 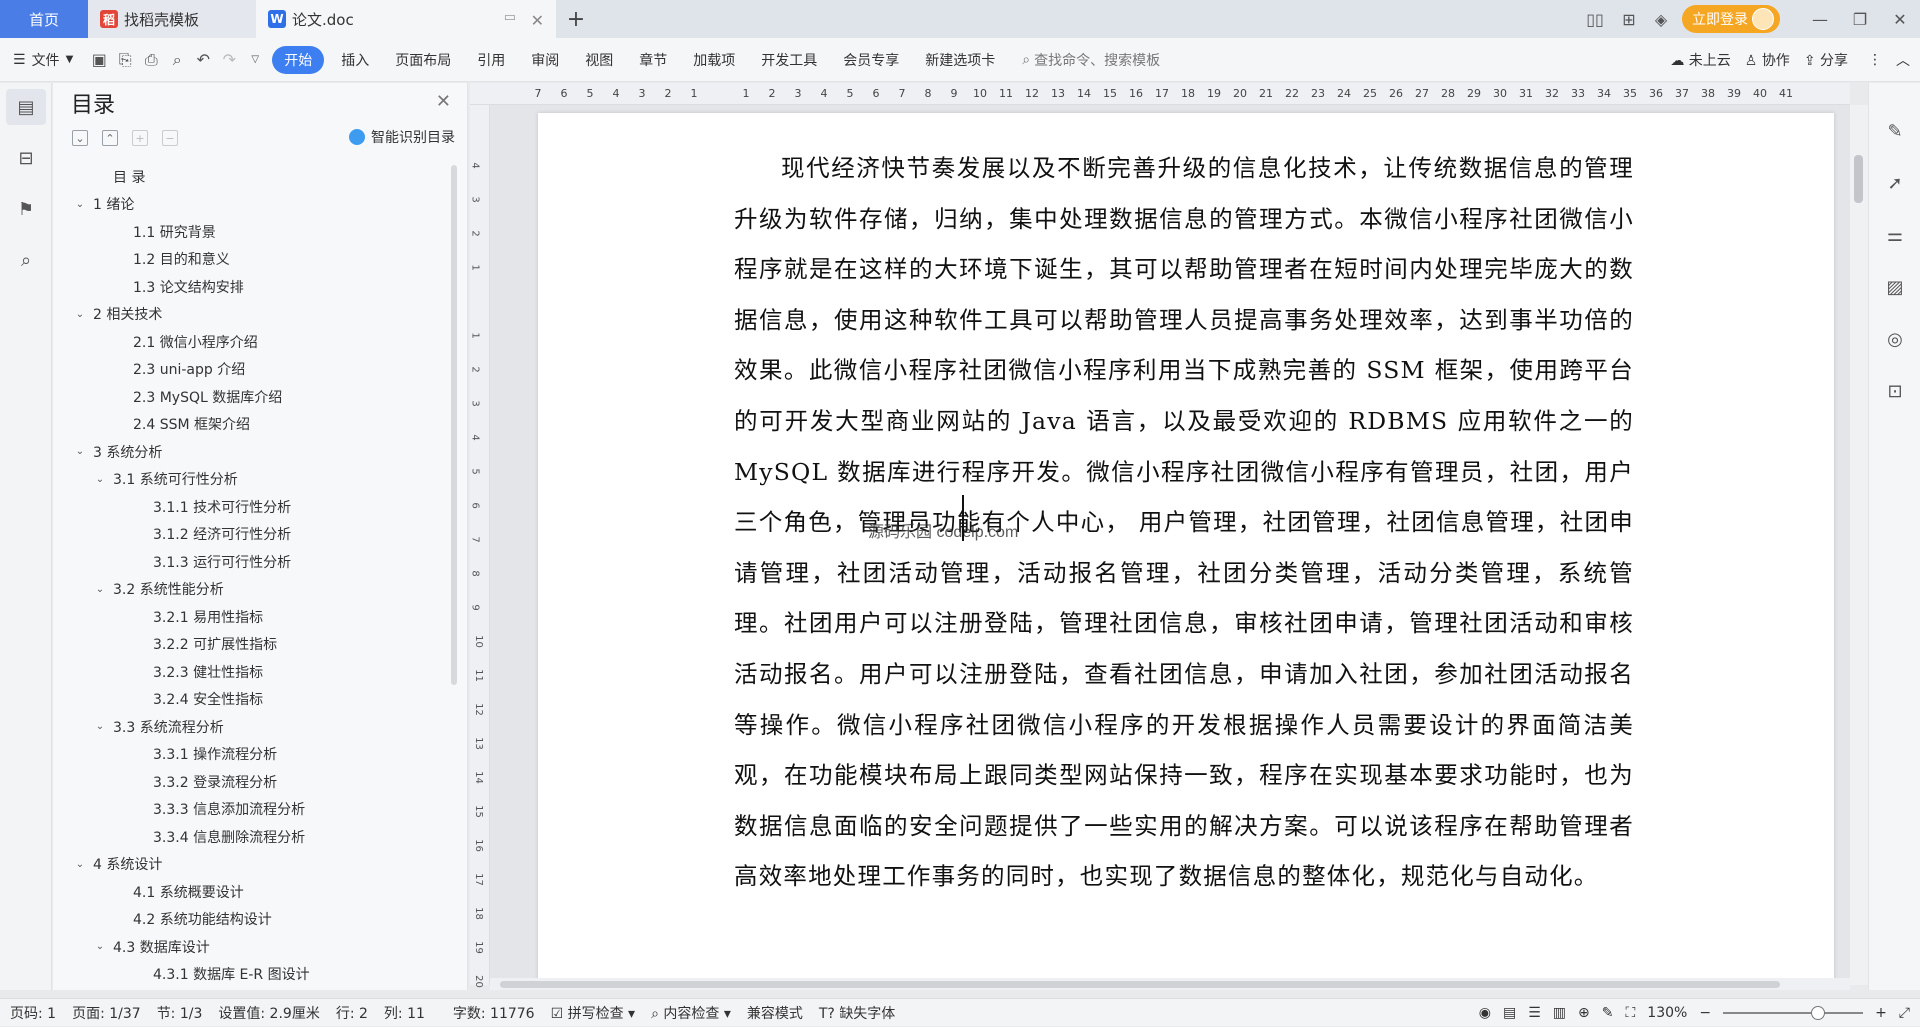 I want to click on toc-item: 2.3 MySQL 数据库介绍, so click(x=248, y=397).